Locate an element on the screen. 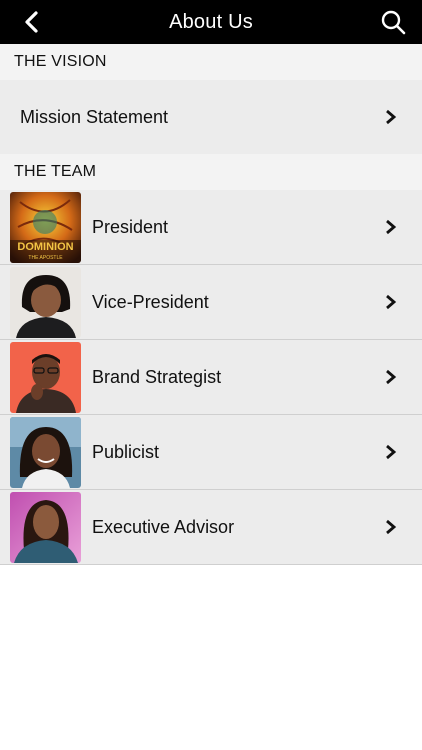 The width and height of the screenshot is (422, 750). top-bar: About Us is located at coordinates (211, 22).